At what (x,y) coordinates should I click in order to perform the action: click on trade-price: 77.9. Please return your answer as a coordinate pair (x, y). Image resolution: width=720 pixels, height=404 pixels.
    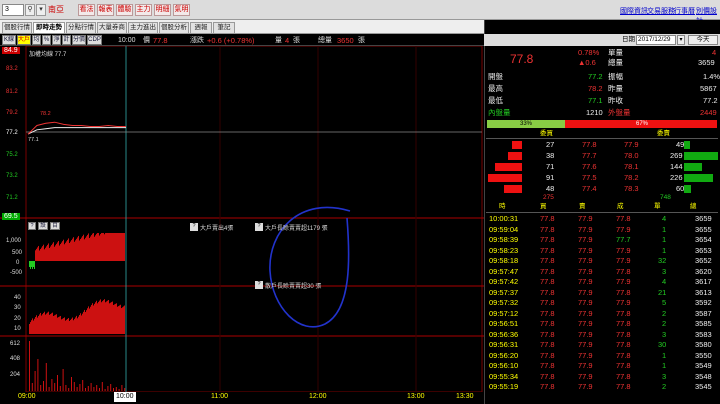
    Looking at the image, I should click on (623, 281).